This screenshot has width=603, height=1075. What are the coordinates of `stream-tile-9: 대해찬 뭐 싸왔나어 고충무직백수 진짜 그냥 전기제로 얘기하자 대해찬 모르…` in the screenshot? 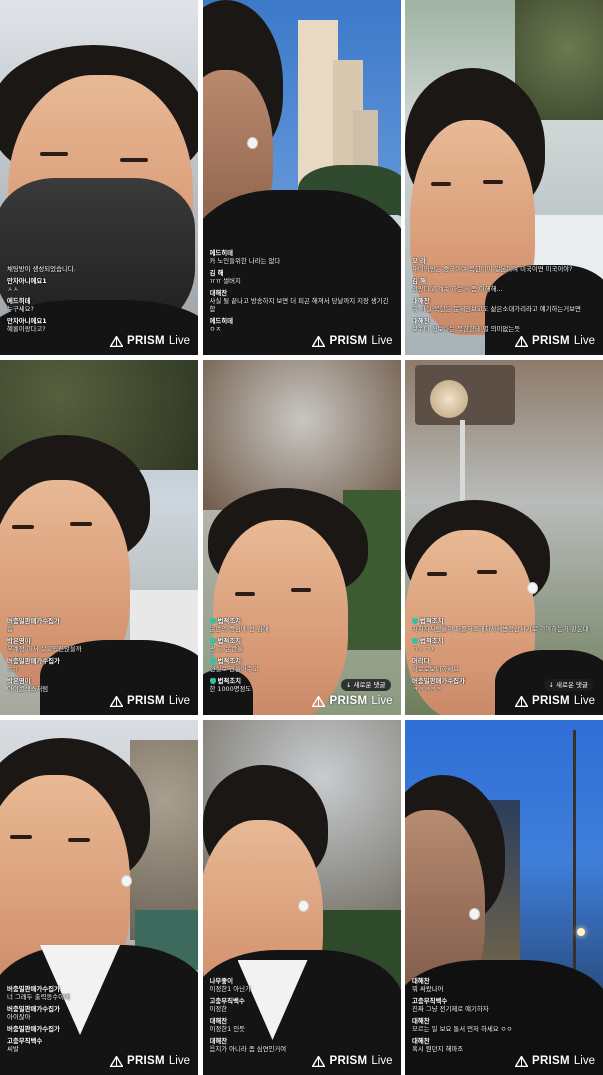 It's located at (504, 897).